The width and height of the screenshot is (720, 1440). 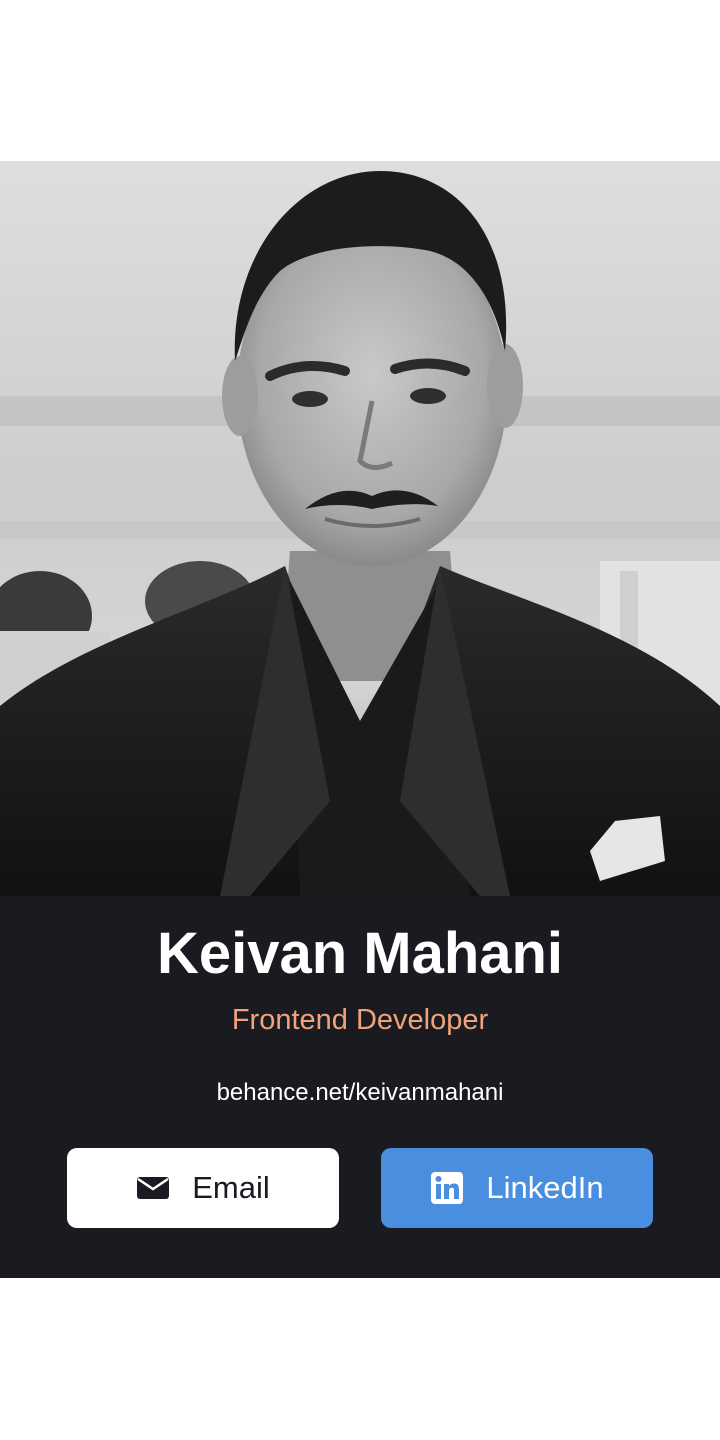 I want to click on linkedin-icon, so click(x=447, y=1188).